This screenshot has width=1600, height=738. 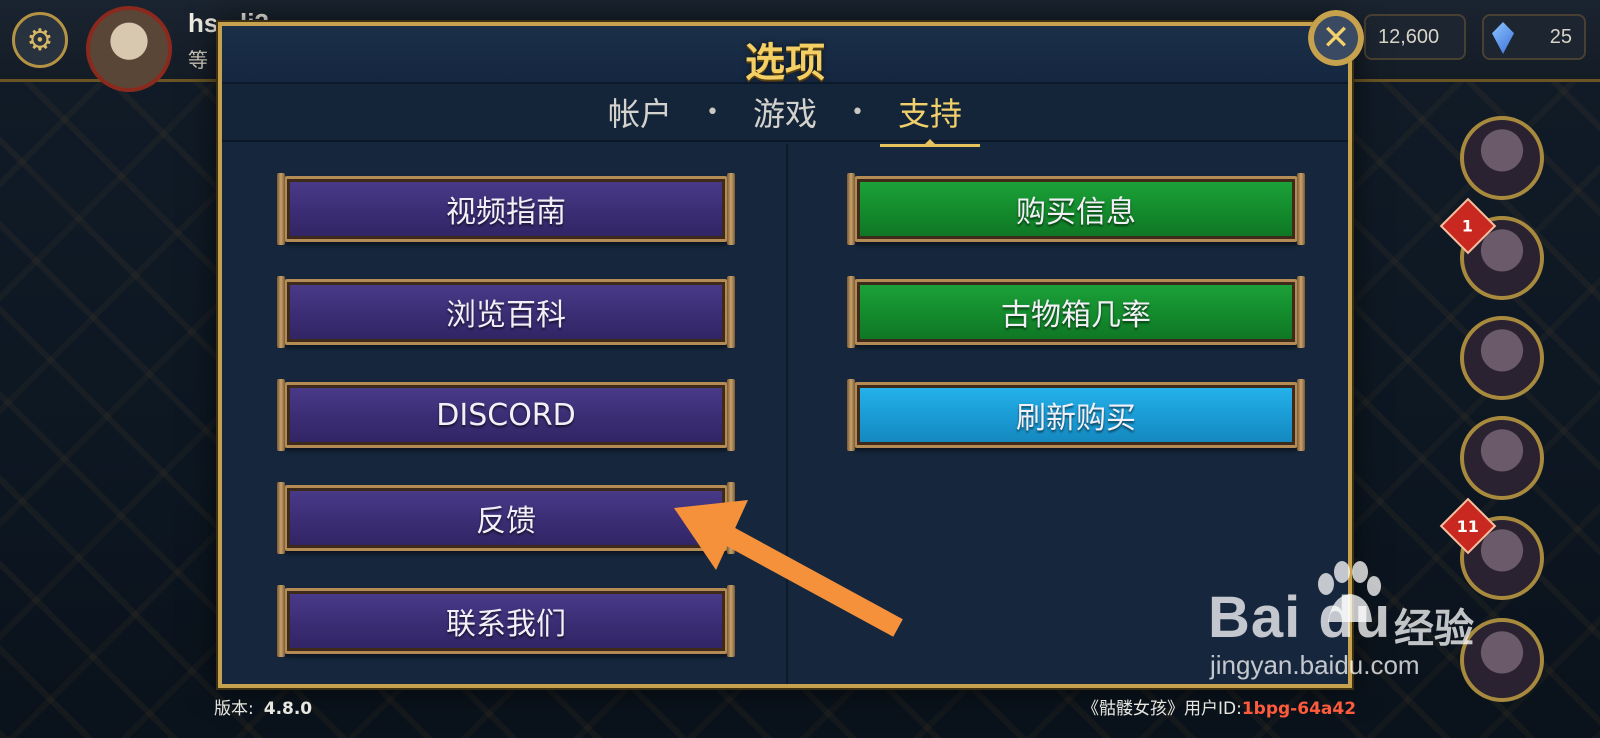 What do you see at coordinates (1299, 709) in the screenshot?
I see `user-id: 1bpg-64a42` at bounding box center [1299, 709].